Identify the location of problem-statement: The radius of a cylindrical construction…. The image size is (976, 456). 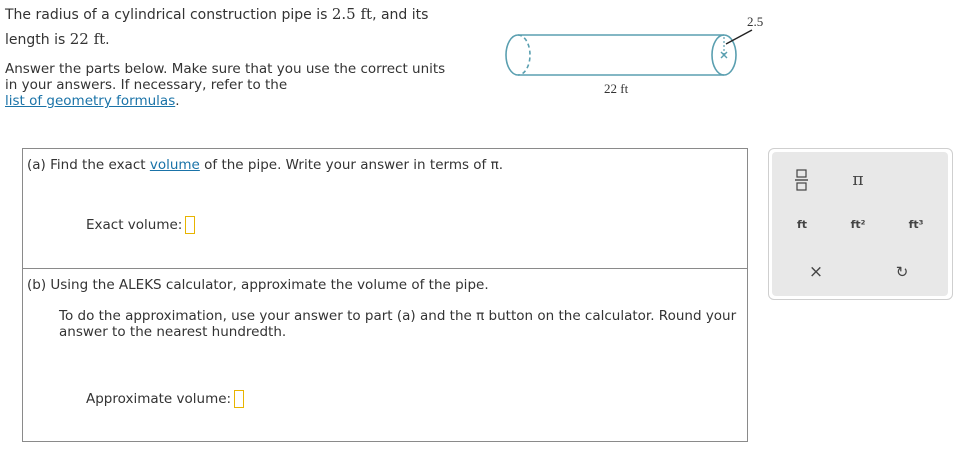
(230, 27).